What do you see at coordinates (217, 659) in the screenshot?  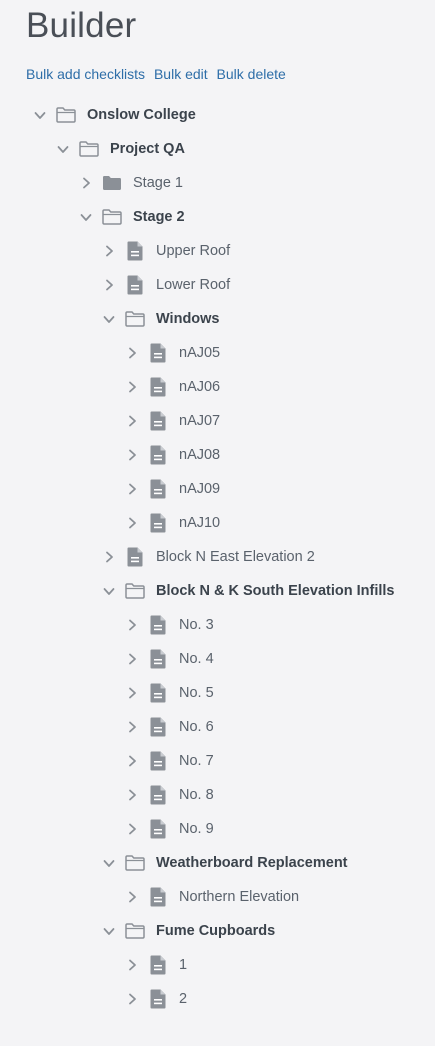 I see `tree-row: No. 4` at bounding box center [217, 659].